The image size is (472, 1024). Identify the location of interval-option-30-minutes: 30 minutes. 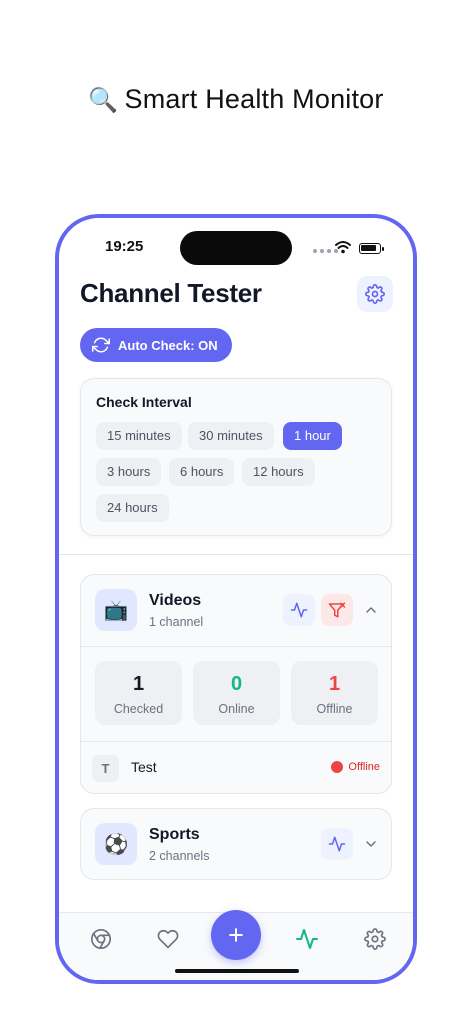
(231, 436).